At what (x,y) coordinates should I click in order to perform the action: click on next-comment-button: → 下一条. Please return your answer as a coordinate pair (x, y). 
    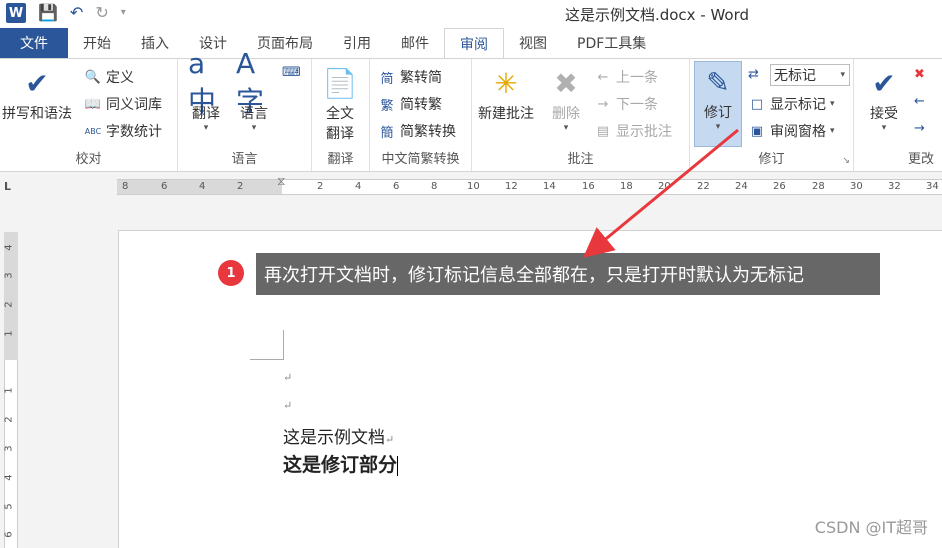
    Looking at the image, I should click on (626, 104).